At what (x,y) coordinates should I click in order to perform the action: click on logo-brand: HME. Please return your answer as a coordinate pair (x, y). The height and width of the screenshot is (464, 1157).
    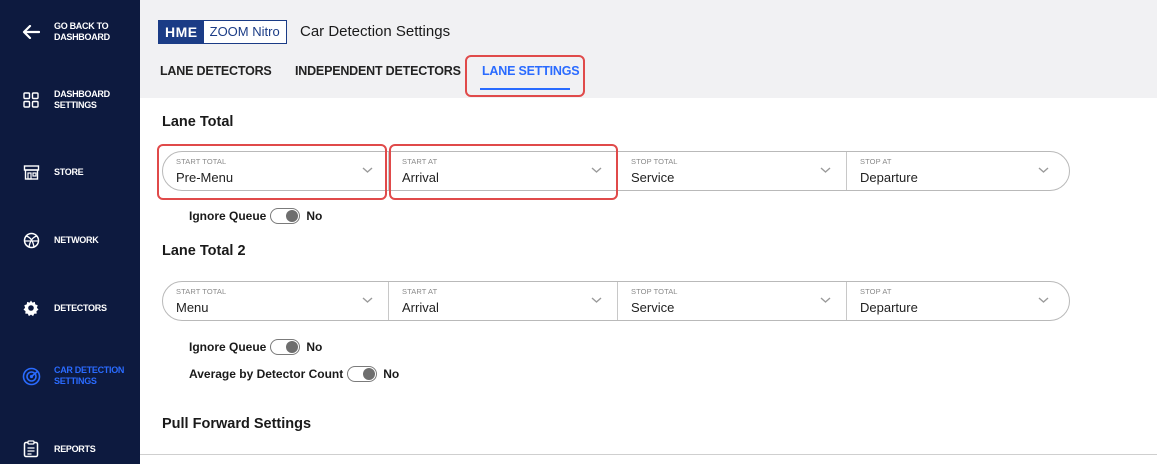
    Looking at the image, I should click on (181, 32).